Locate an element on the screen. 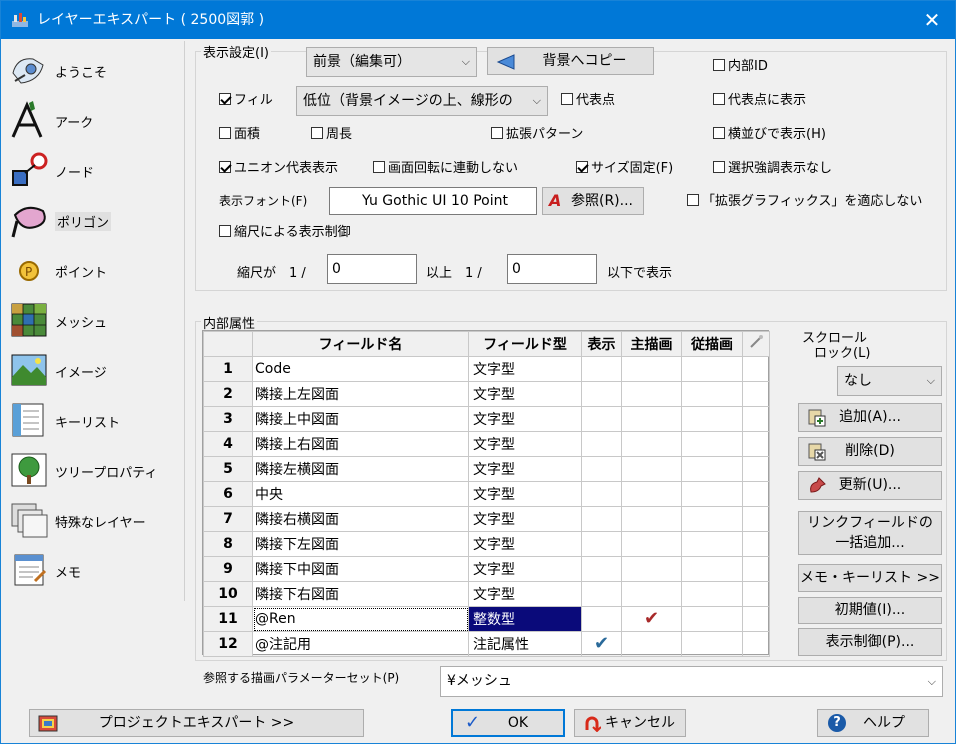  table-row: 7 隣接右横図面 文字型 is located at coordinates (486, 519).